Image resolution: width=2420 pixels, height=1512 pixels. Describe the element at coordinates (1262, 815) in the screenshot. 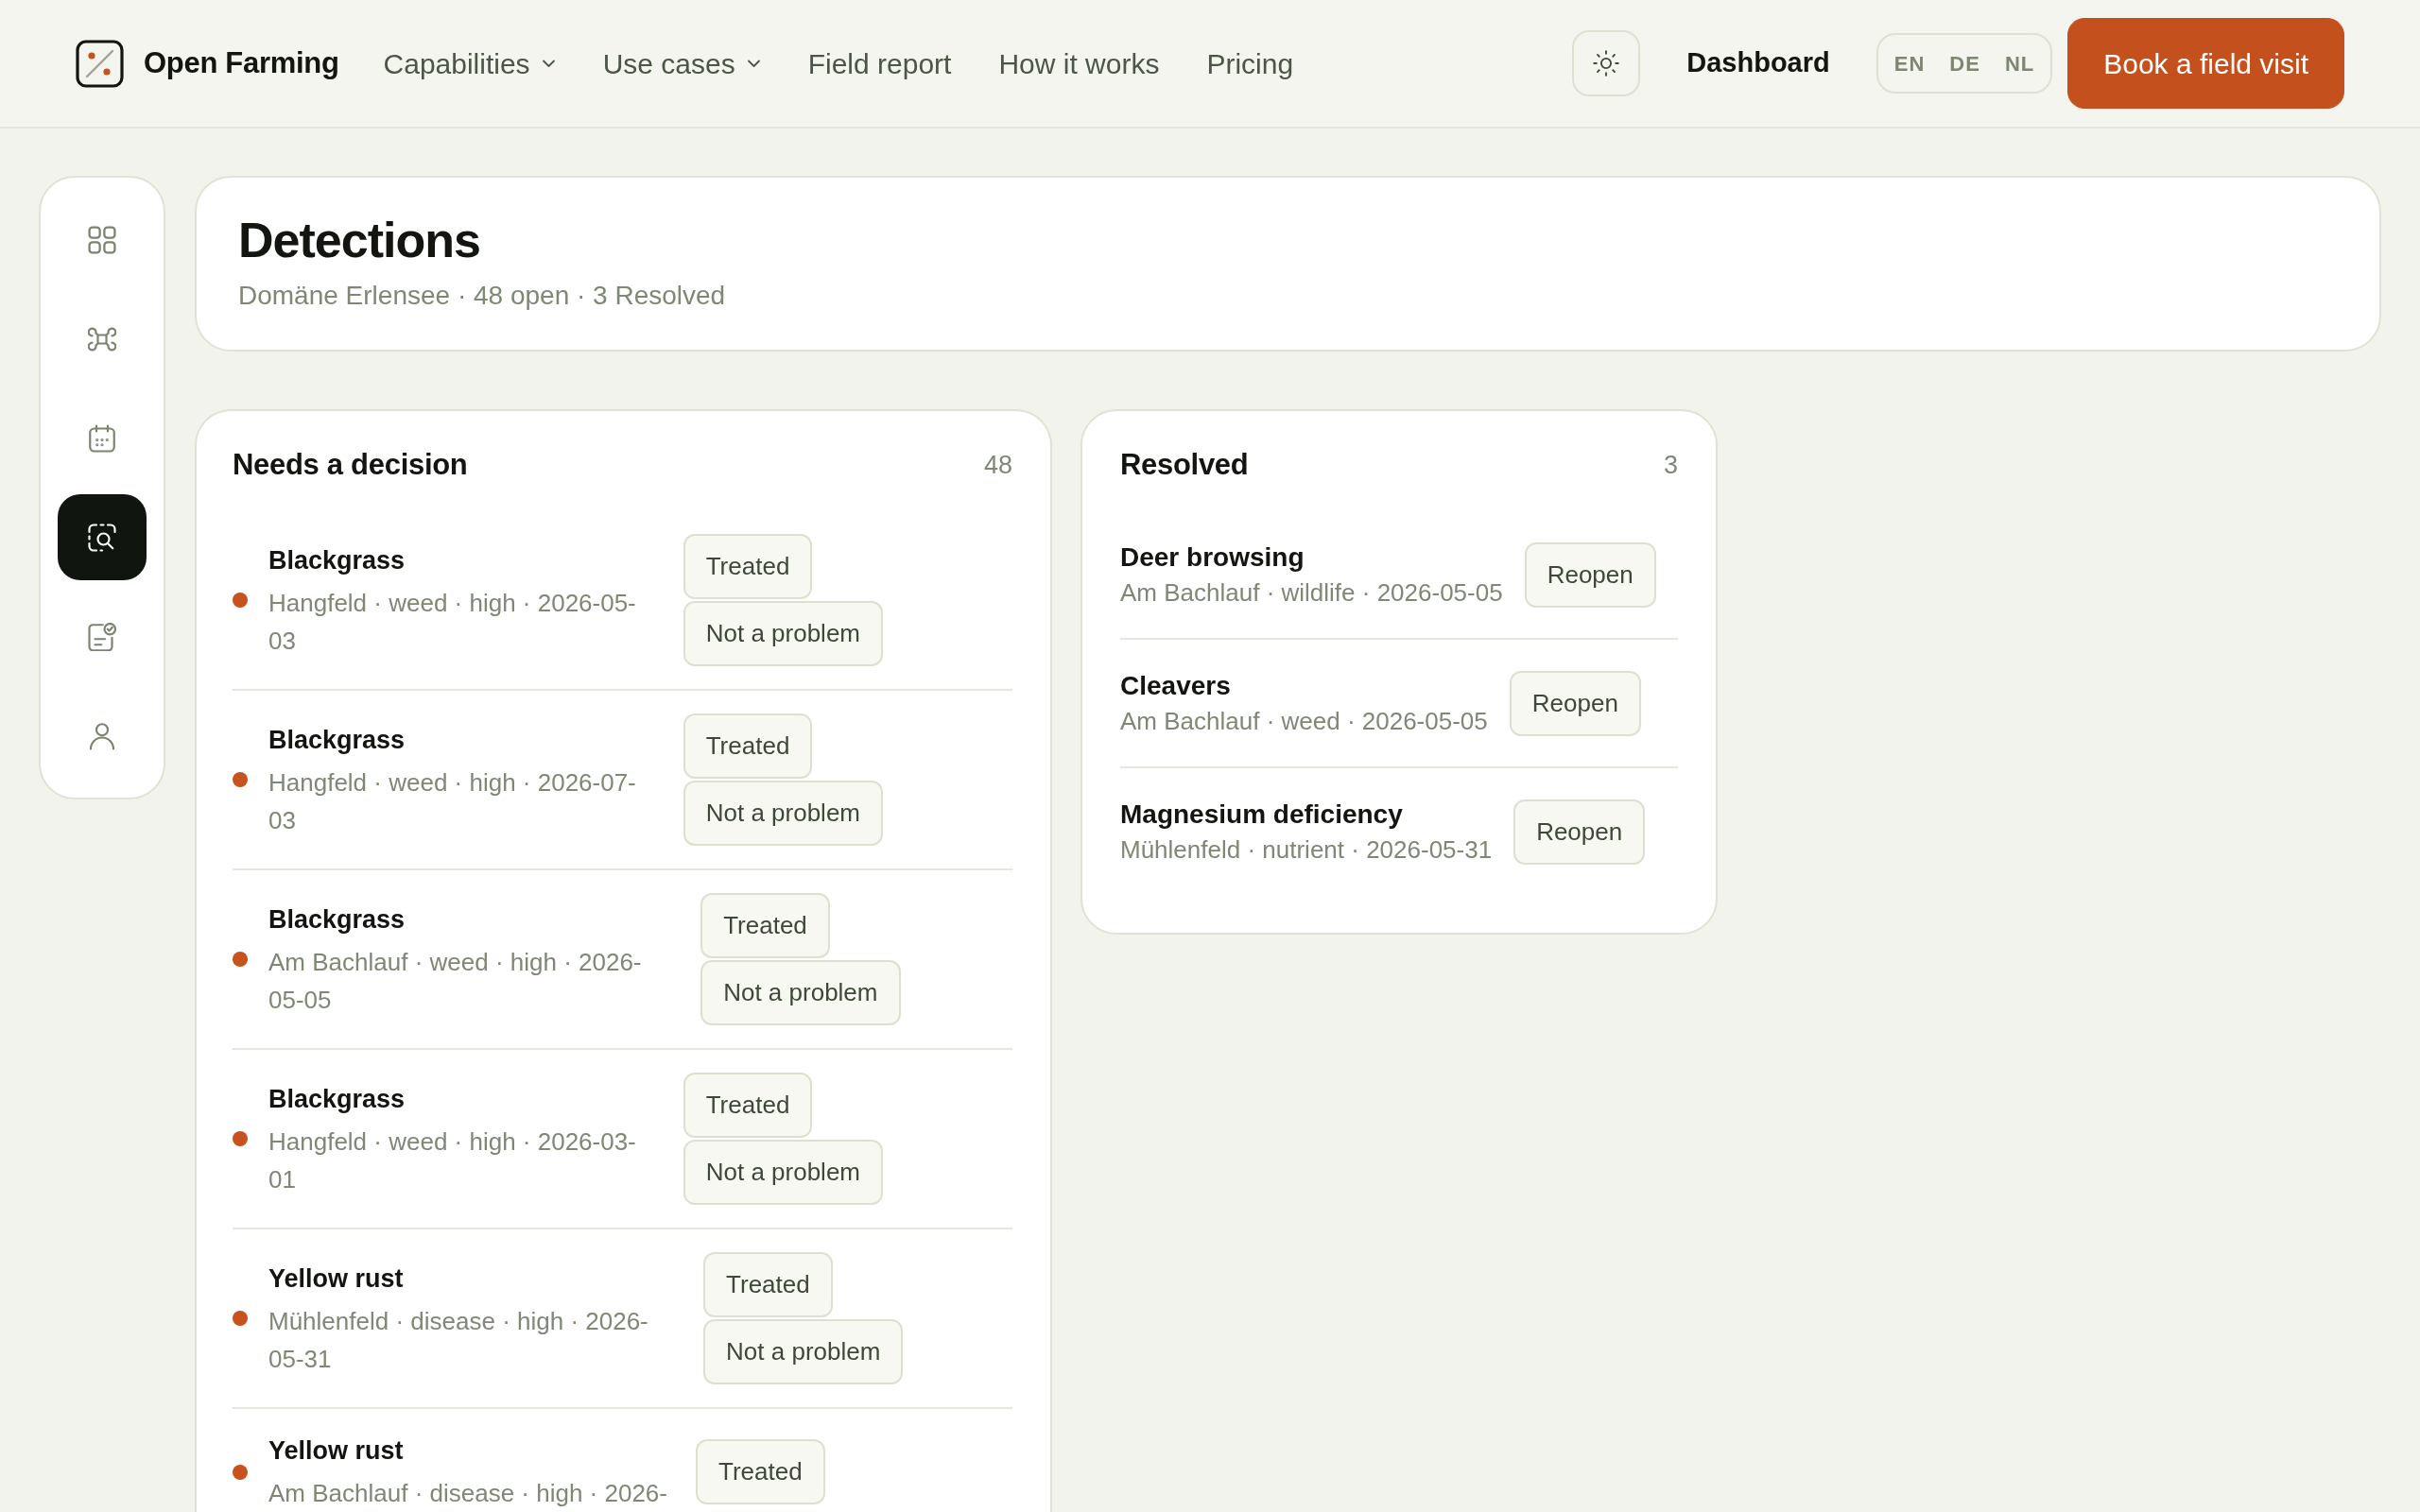

I see `detection-title: Magnesium deficiency` at that location.